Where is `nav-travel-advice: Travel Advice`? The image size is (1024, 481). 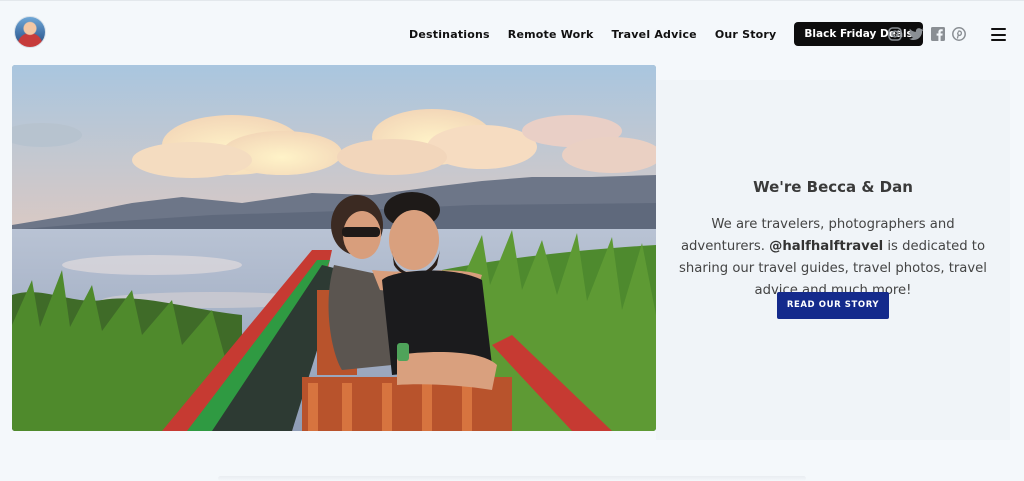
nav-travel-advice: Travel Advice is located at coordinates (654, 34).